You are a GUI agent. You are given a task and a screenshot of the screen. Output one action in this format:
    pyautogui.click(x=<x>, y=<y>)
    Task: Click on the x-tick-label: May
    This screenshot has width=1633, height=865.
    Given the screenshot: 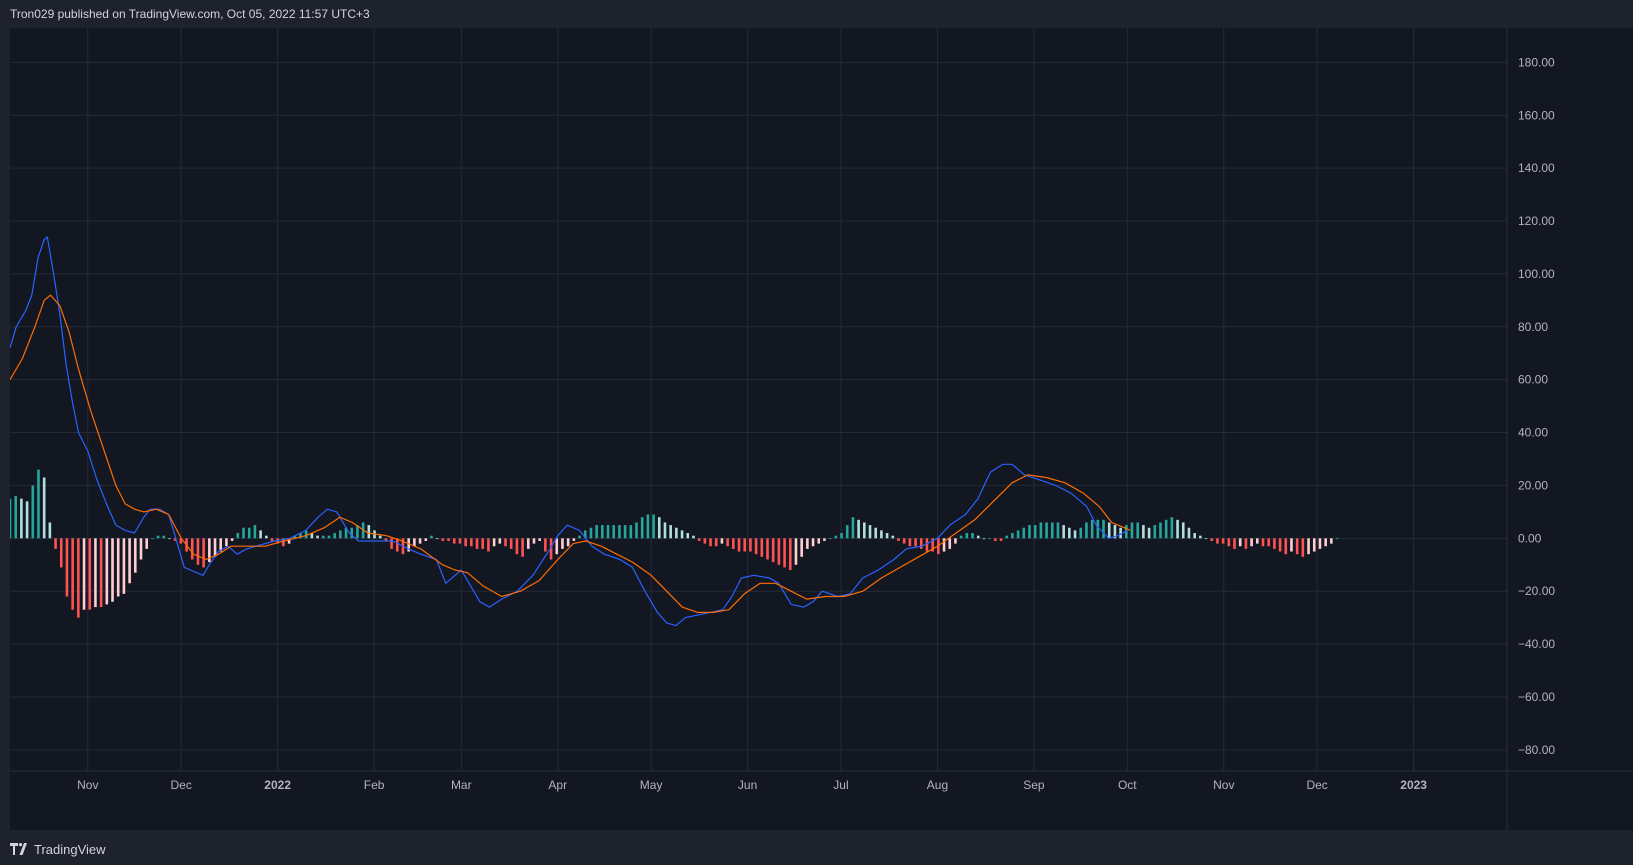 What is the action you would take?
    pyautogui.click(x=651, y=785)
    